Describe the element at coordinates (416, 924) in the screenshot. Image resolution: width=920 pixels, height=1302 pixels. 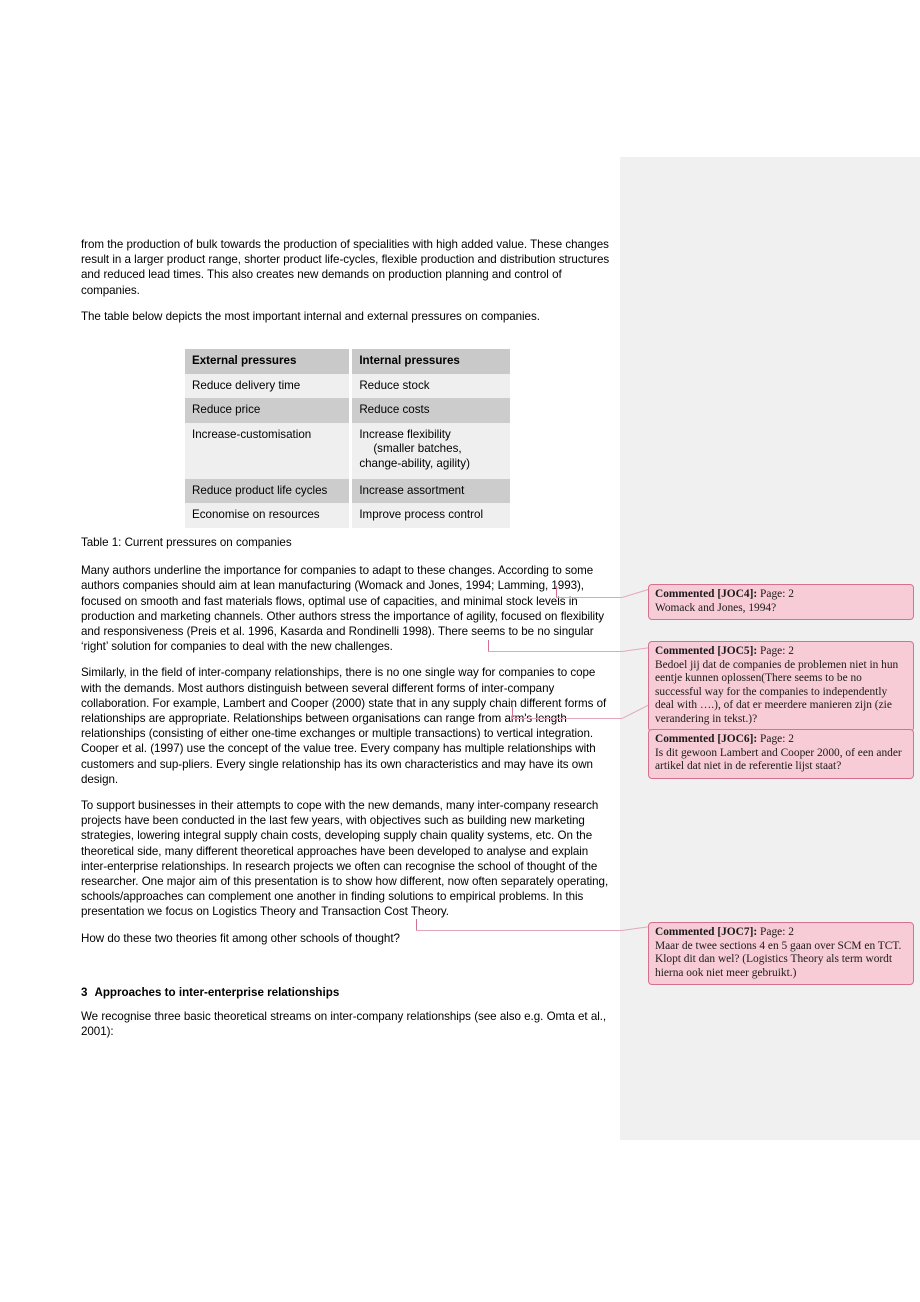
I see `comment-anchor-tick-joc7` at that location.